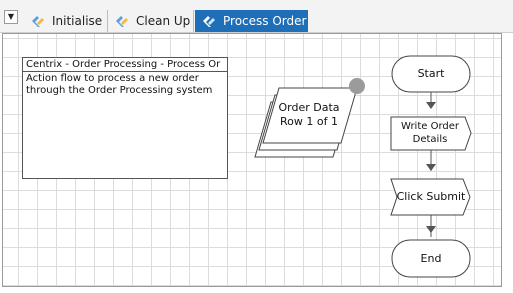 This screenshot has height=293, width=513. Describe the element at coordinates (265, 21) in the screenshot. I see `tab-process-order-label: Process Order` at that location.